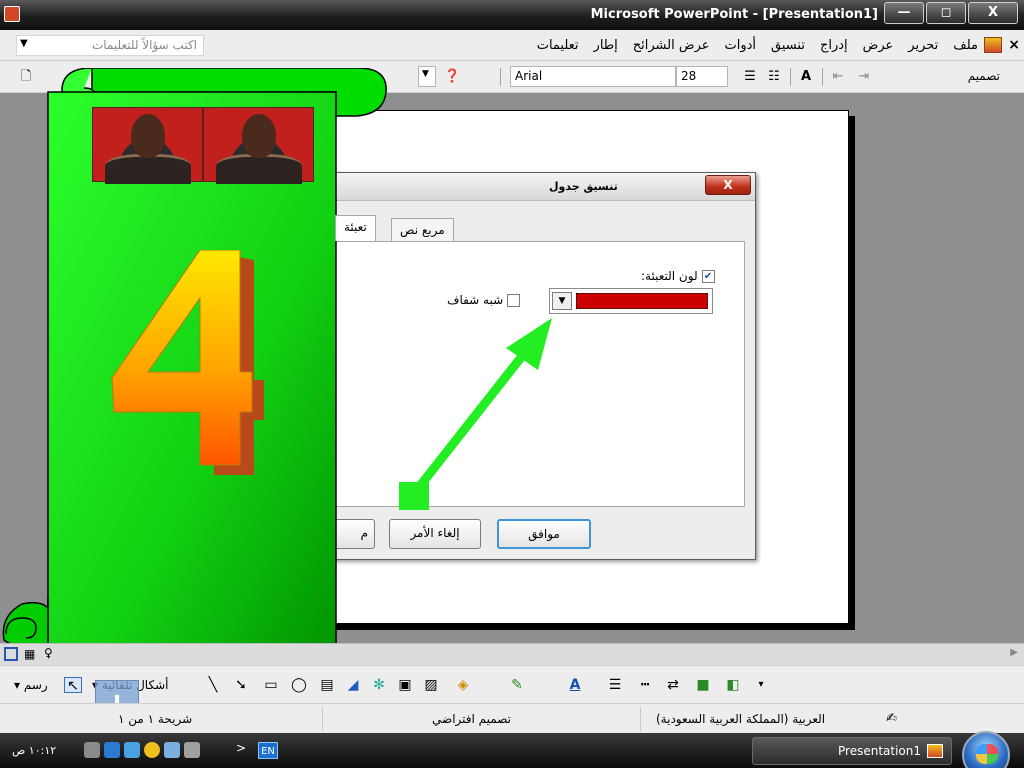 The width and height of the screenshot is (1024, 768). Describe the element at coordinates (741, 719) in the screenshot. I see `language-status: العربية (المملكة العربية السعودية)` at that location.